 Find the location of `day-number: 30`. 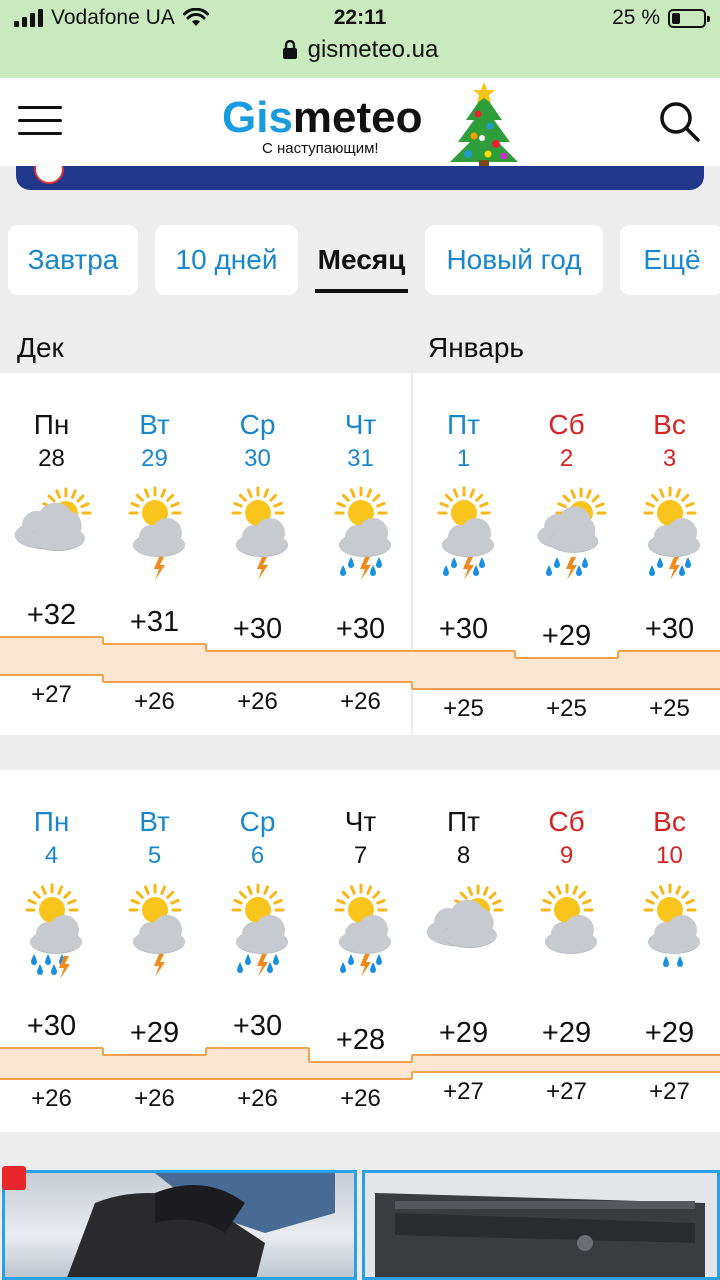

day-number: 30 is located at coordinates (257, 458).